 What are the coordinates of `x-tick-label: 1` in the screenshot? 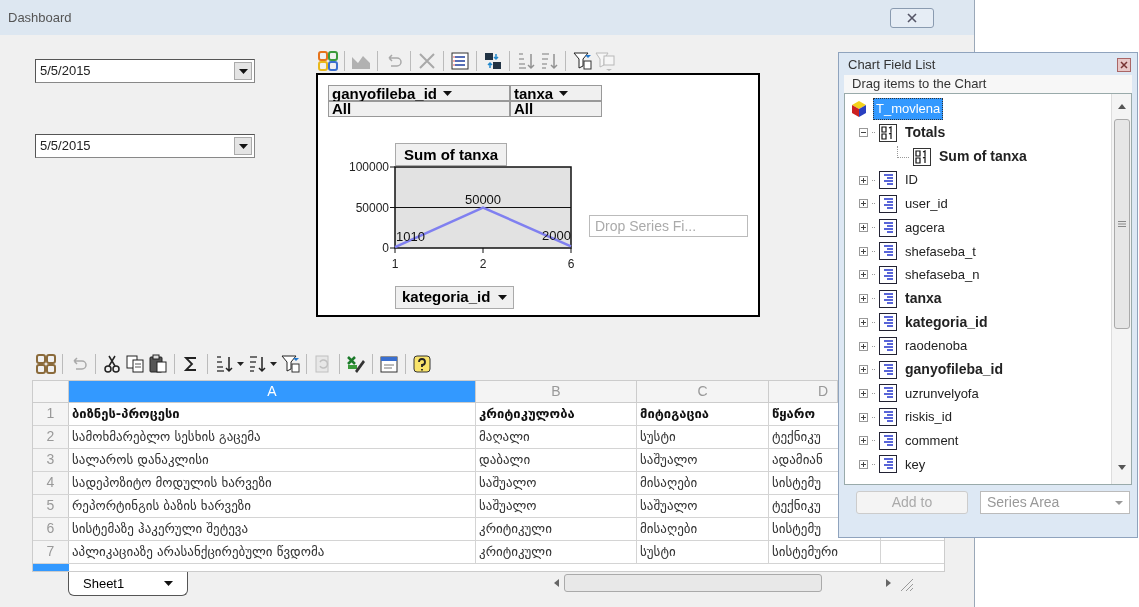 It's located at (395, 264).